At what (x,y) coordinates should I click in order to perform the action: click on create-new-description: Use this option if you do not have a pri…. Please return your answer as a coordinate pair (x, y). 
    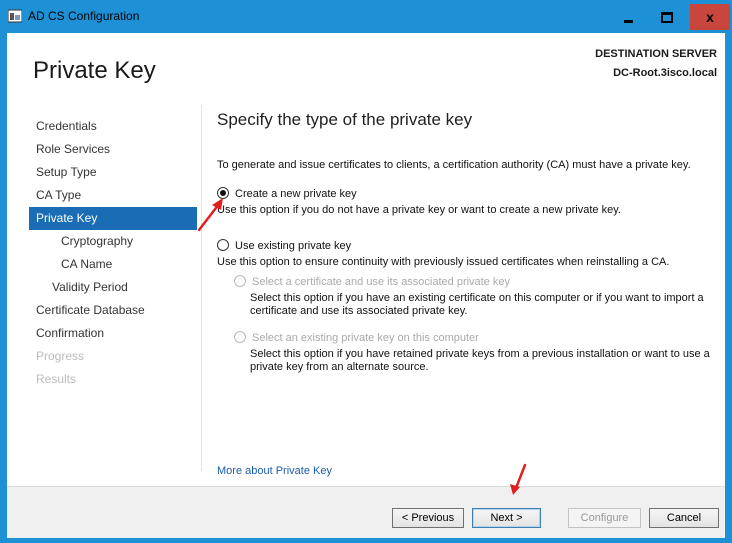
    Looking at the image, I should click on (419, 210).